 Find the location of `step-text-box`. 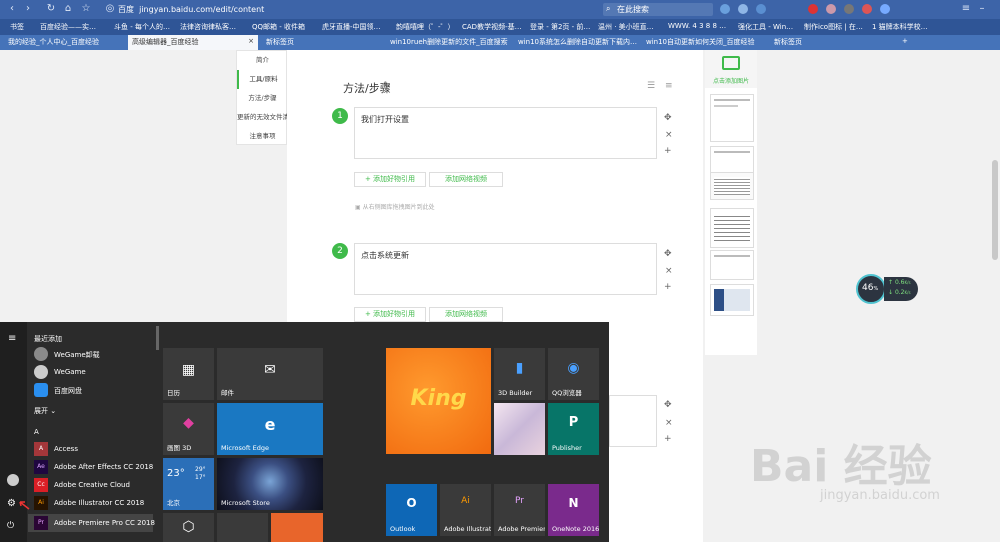

step-text-box is located at coordinates (633, 421).